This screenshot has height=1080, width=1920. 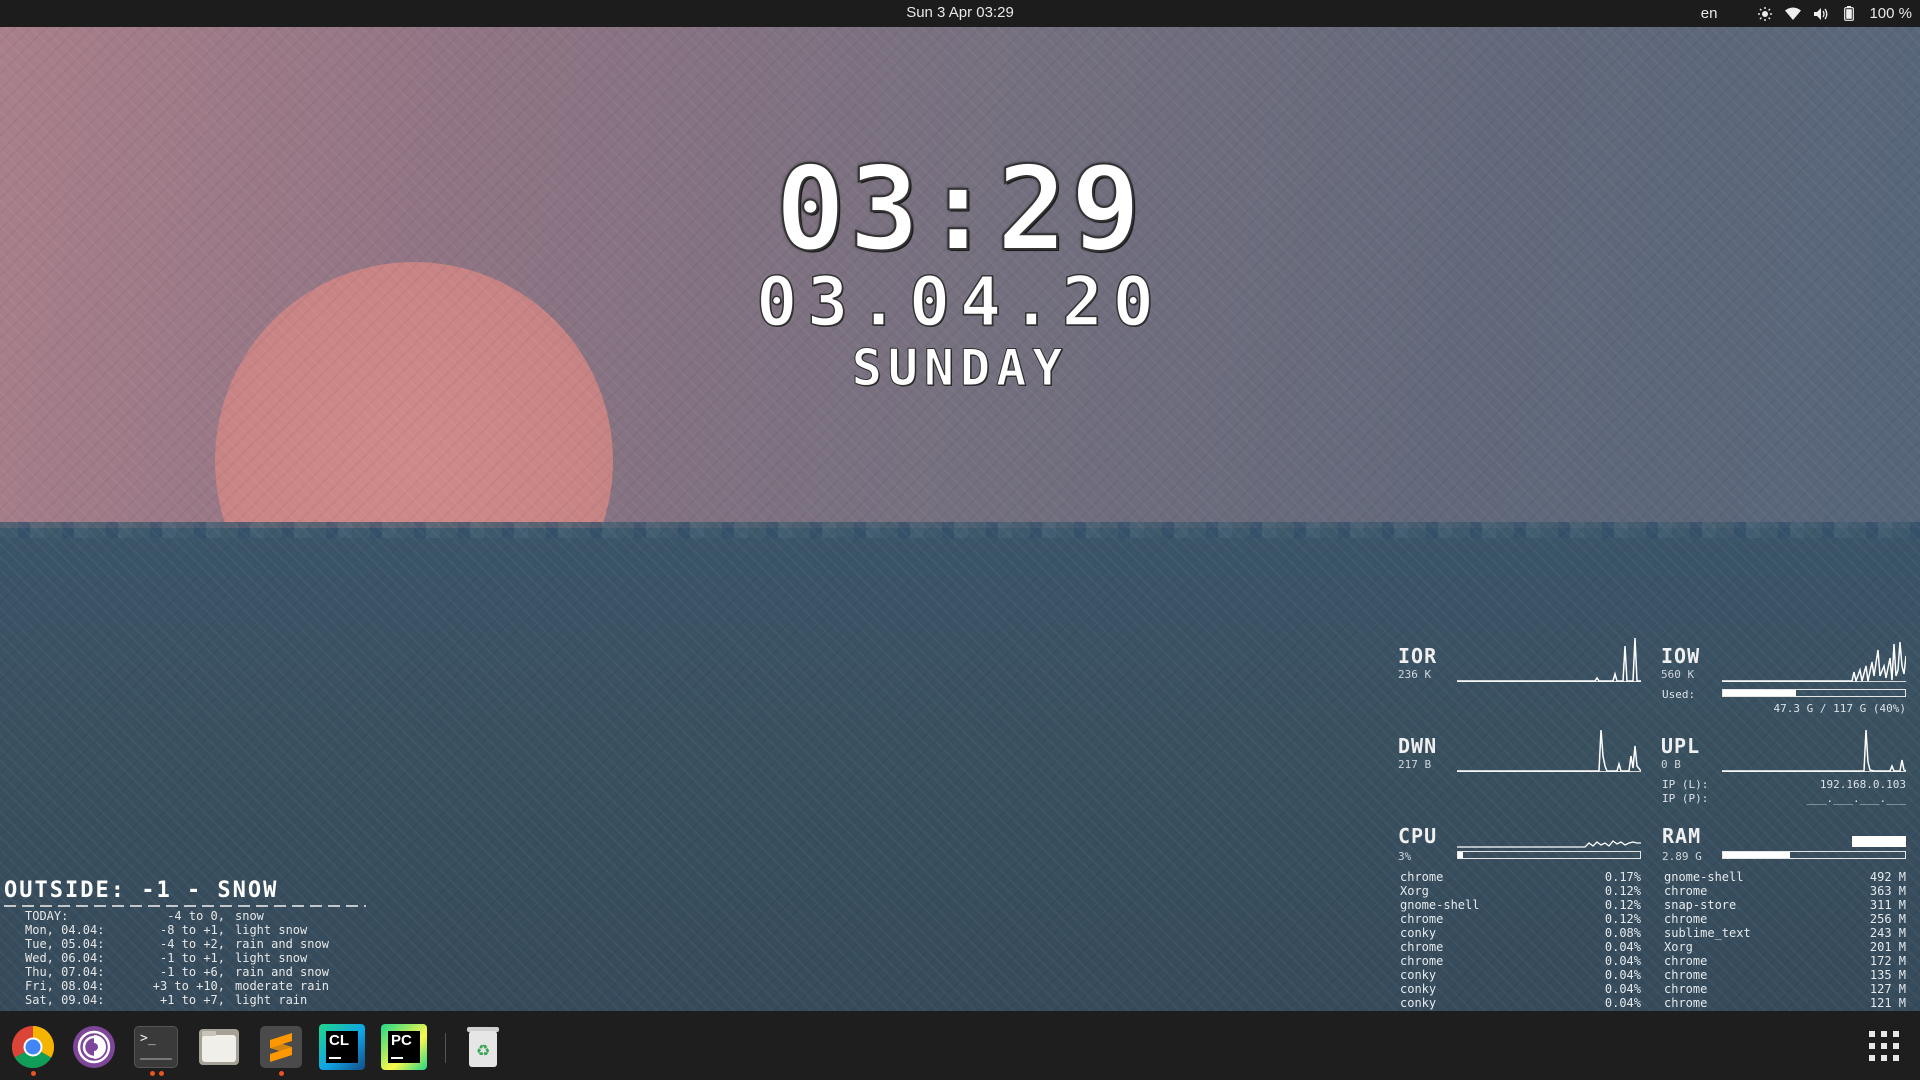 I want to click on cpu-usage-bar, so click(x=1549, y=855).